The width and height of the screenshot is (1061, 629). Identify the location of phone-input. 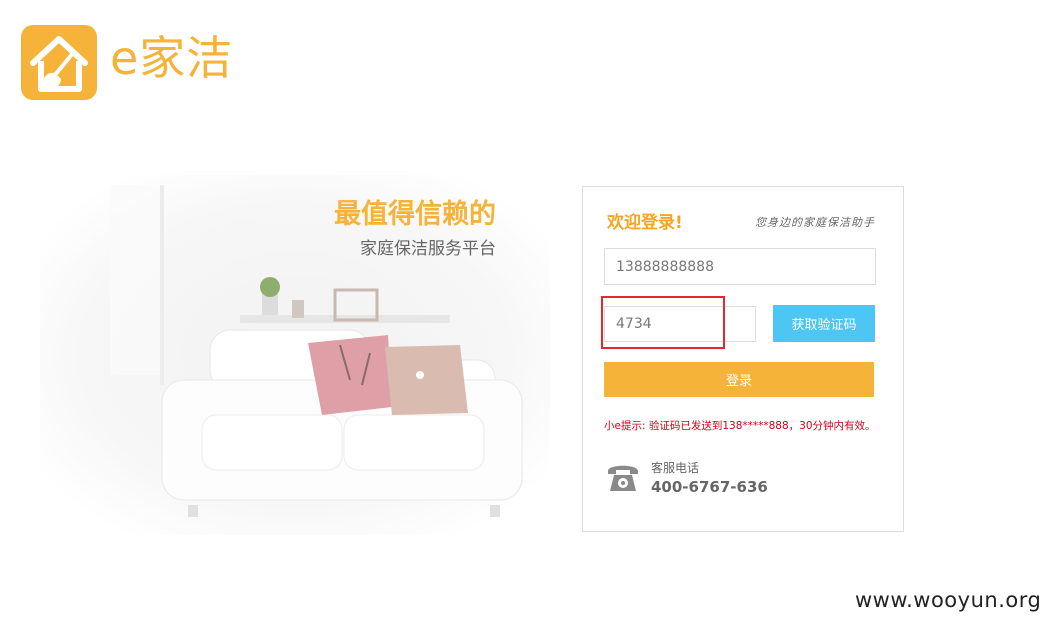
(740, 266).